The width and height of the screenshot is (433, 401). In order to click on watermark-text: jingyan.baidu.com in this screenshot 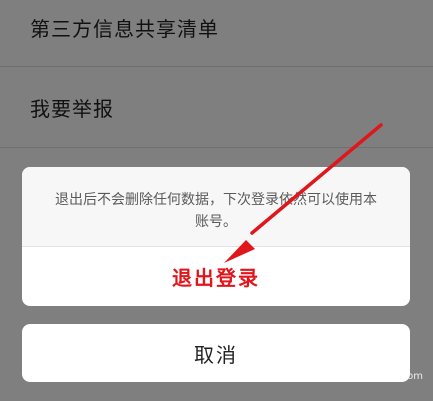, I will do `click(376, 376)`.